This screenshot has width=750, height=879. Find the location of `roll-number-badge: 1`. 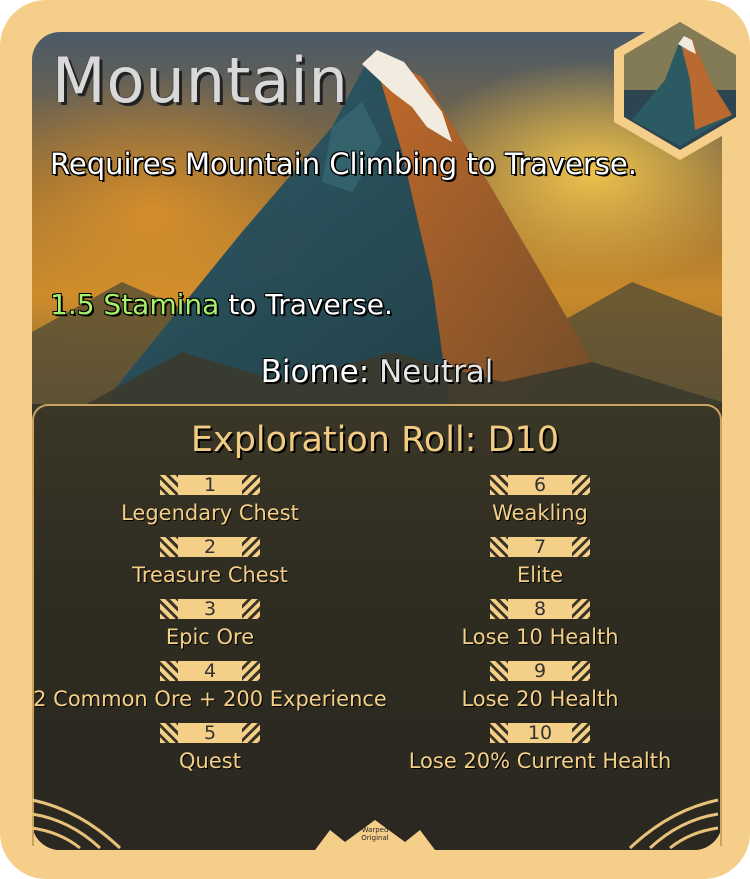

roll-number-badge: 1 is located at coordinates (210, 485).